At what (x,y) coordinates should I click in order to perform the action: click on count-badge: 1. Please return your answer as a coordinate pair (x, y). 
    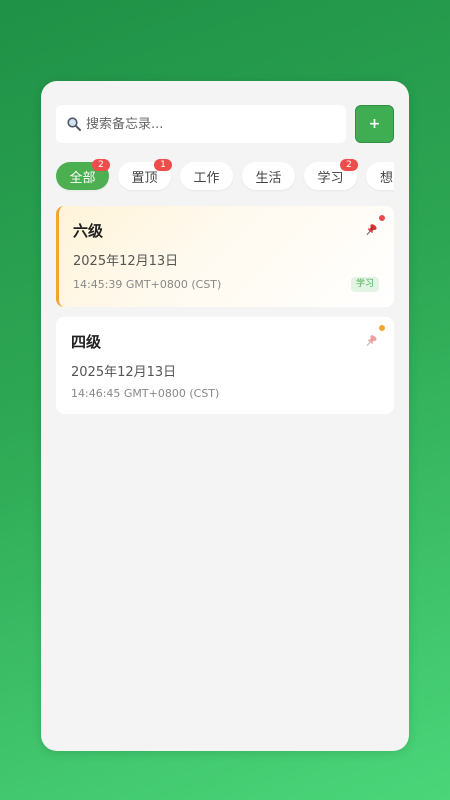
    Looking at the image, I should click on (163, 165).